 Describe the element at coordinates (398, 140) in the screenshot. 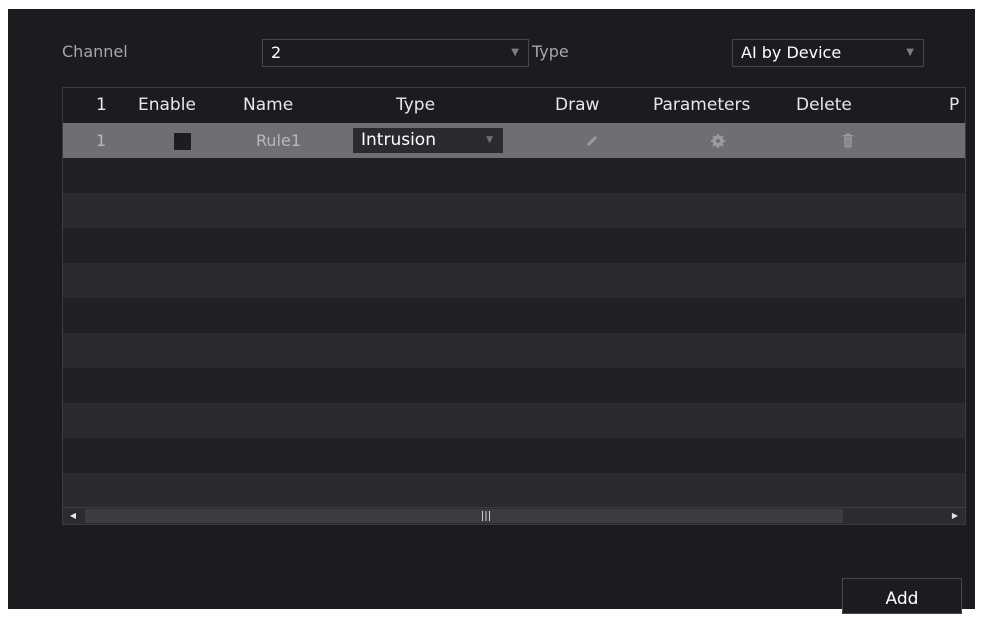

I see `row-type-select-value: Intrusion` at that location.